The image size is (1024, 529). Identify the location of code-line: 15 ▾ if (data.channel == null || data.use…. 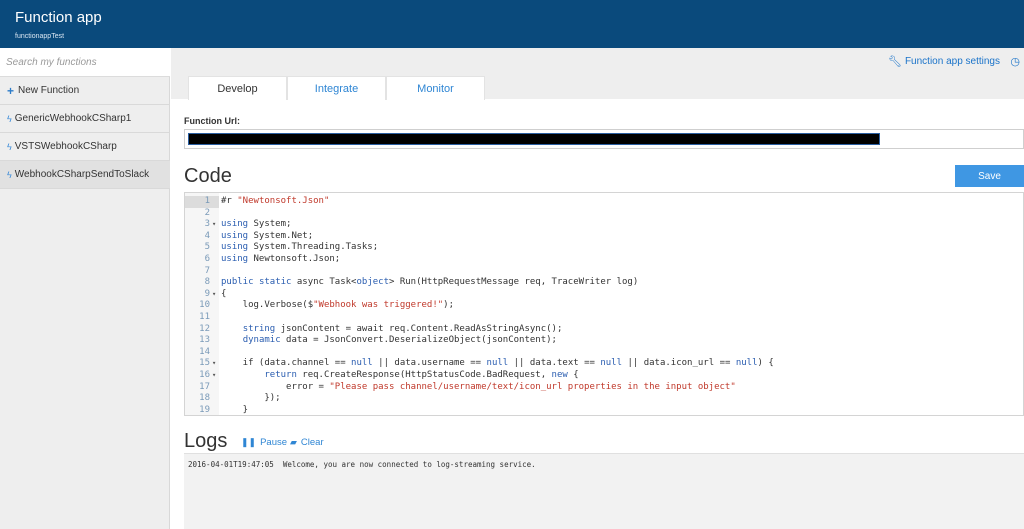
(604, 364).